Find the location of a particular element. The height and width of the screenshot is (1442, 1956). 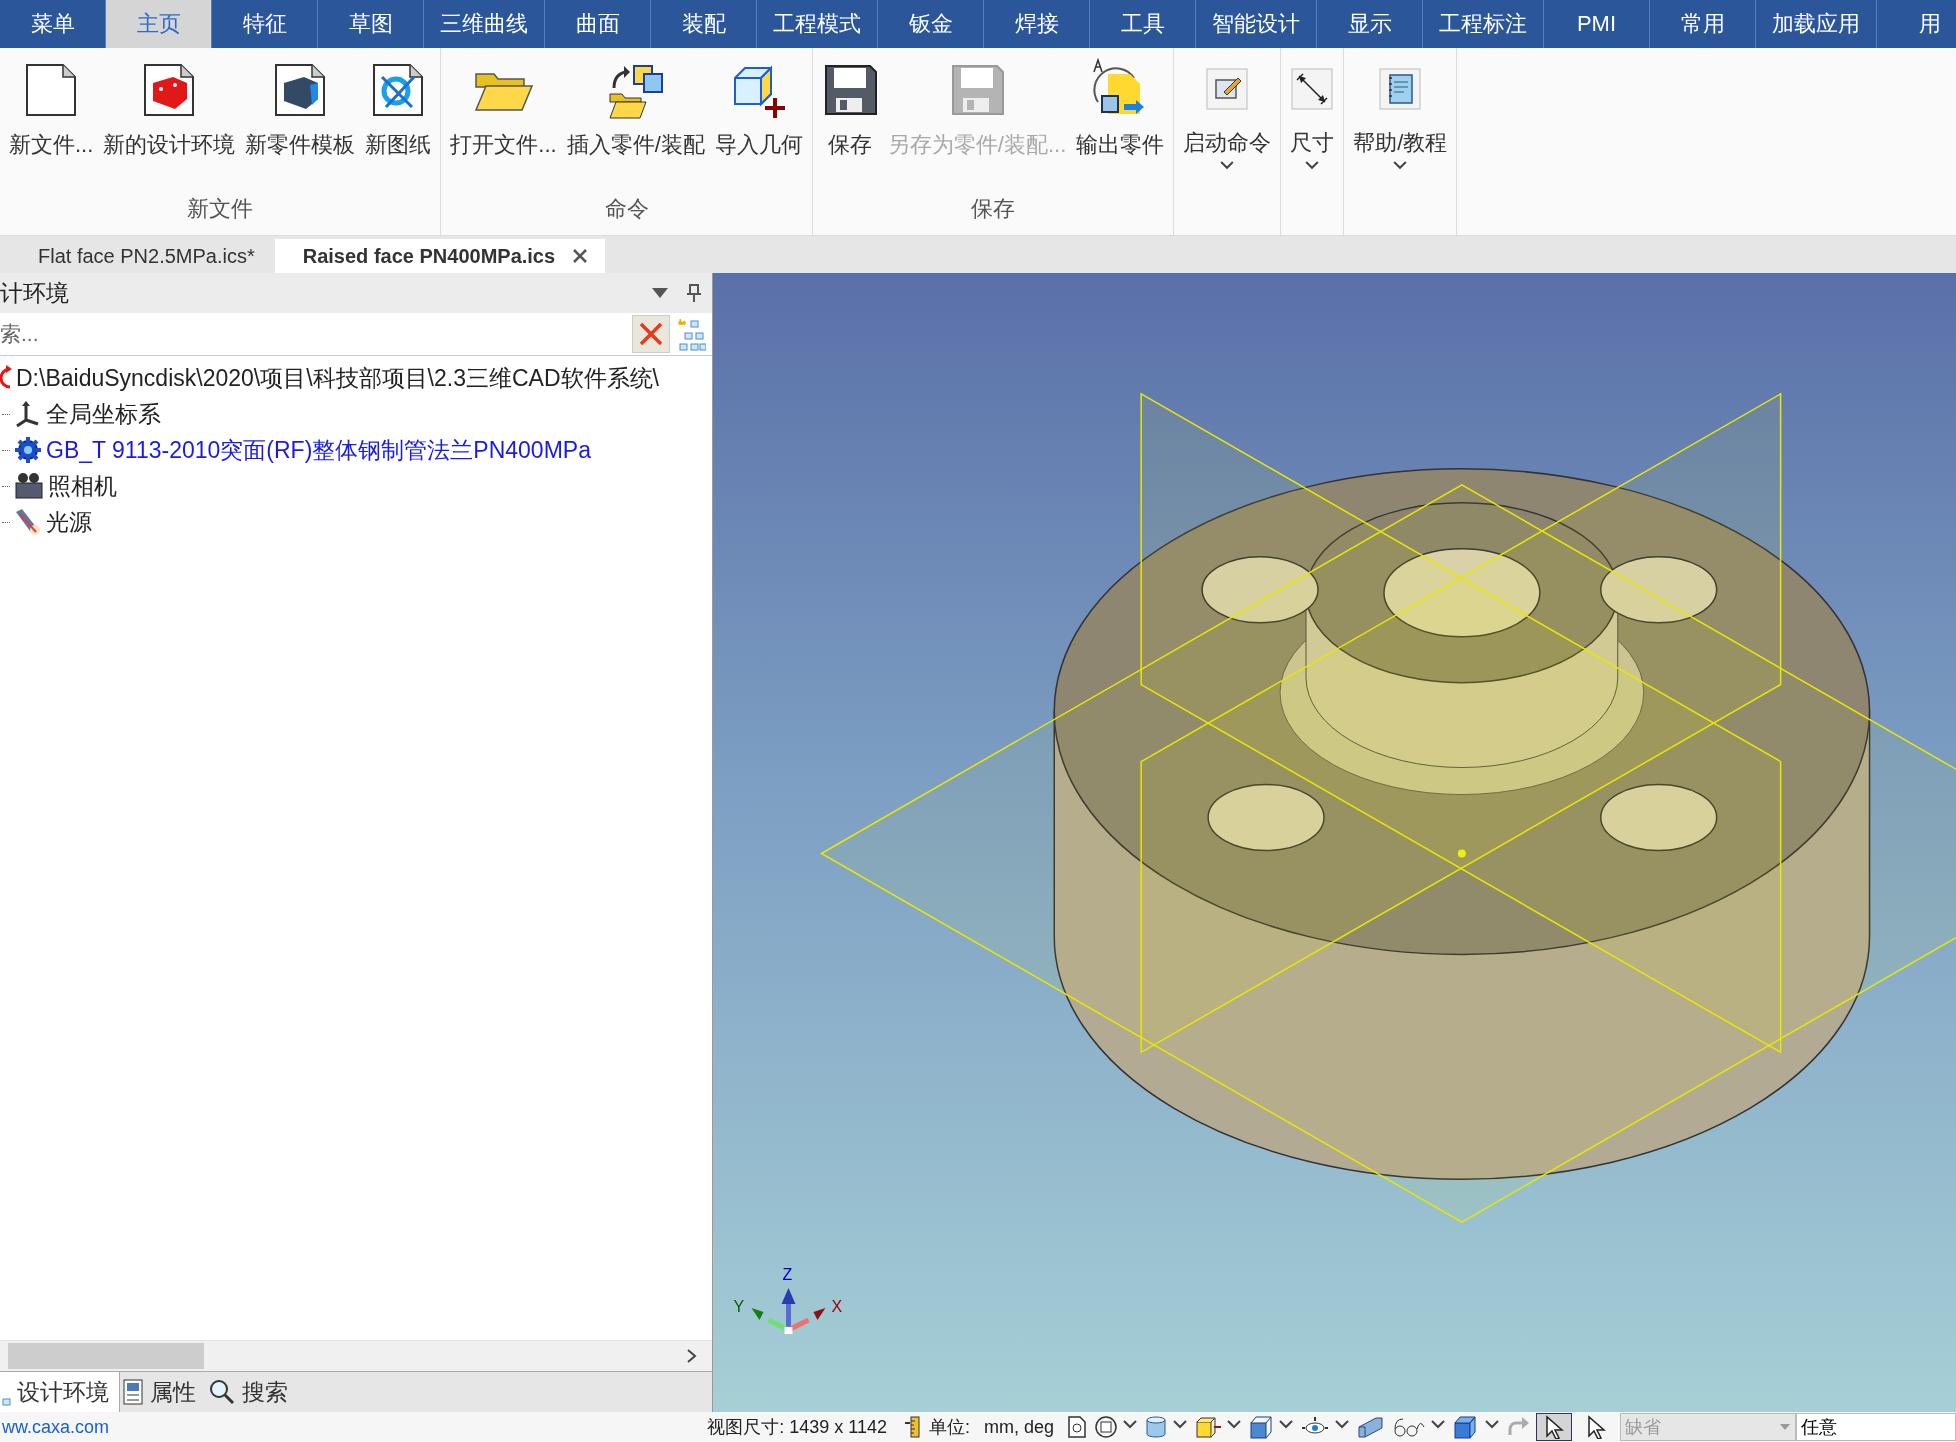

tree-item: 全局坐标系 is located at coordinates (103, 414).